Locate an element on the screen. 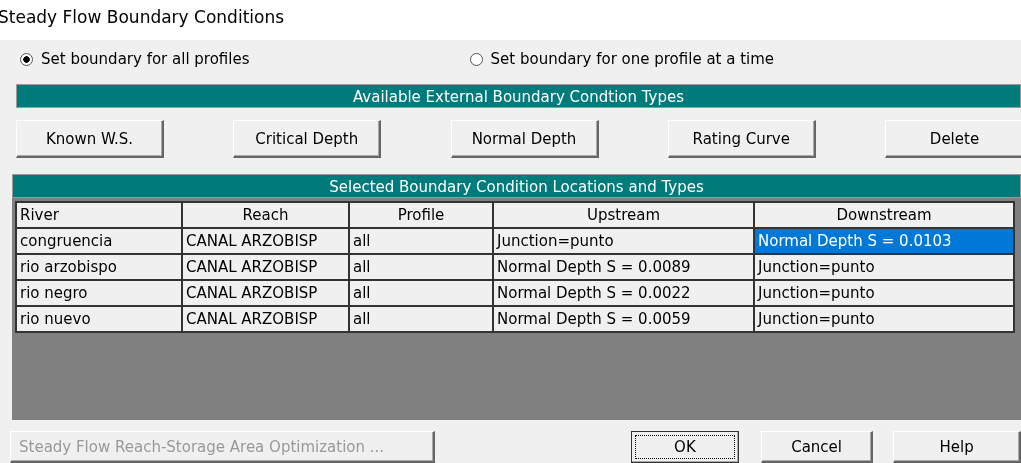  column-header: Downstream is located at coordinates (884, 215).